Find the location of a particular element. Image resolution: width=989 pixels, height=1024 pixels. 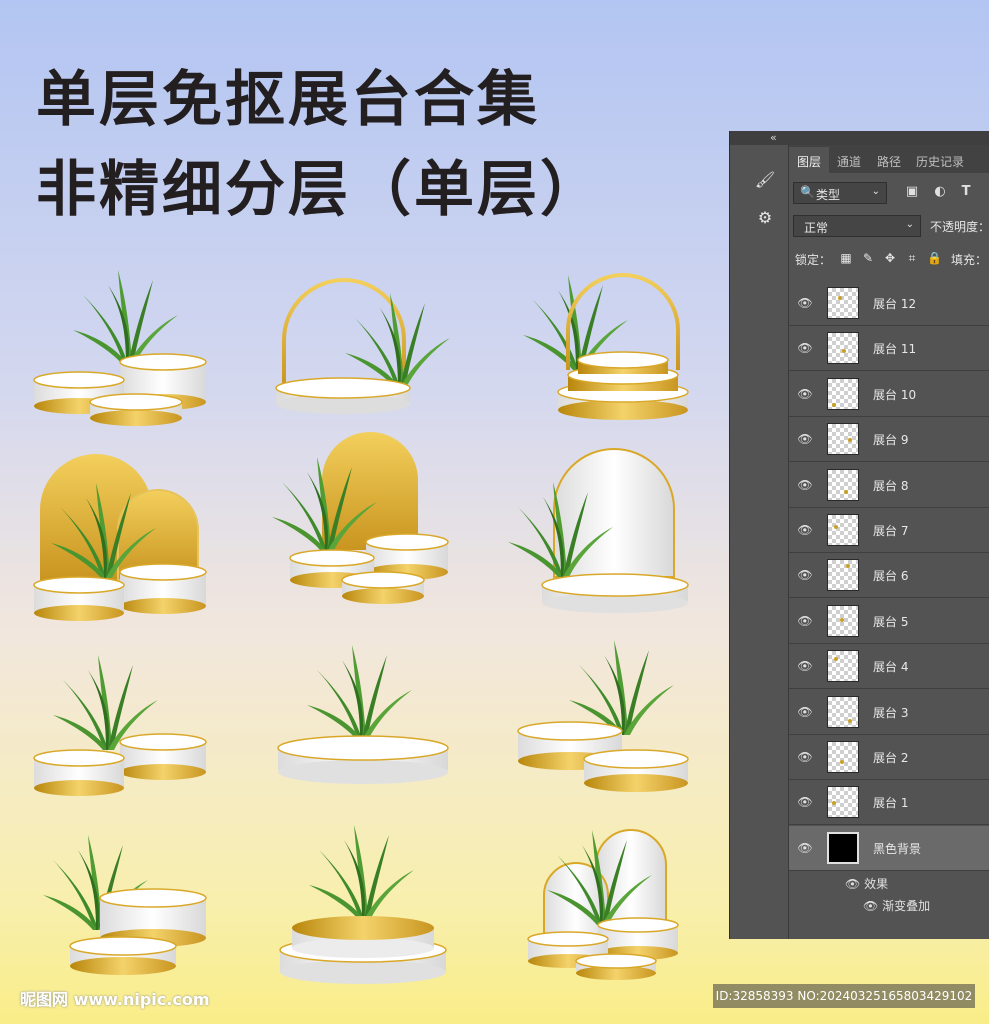

filter-kind-value: 类型 is located at coordinates (828, 195).